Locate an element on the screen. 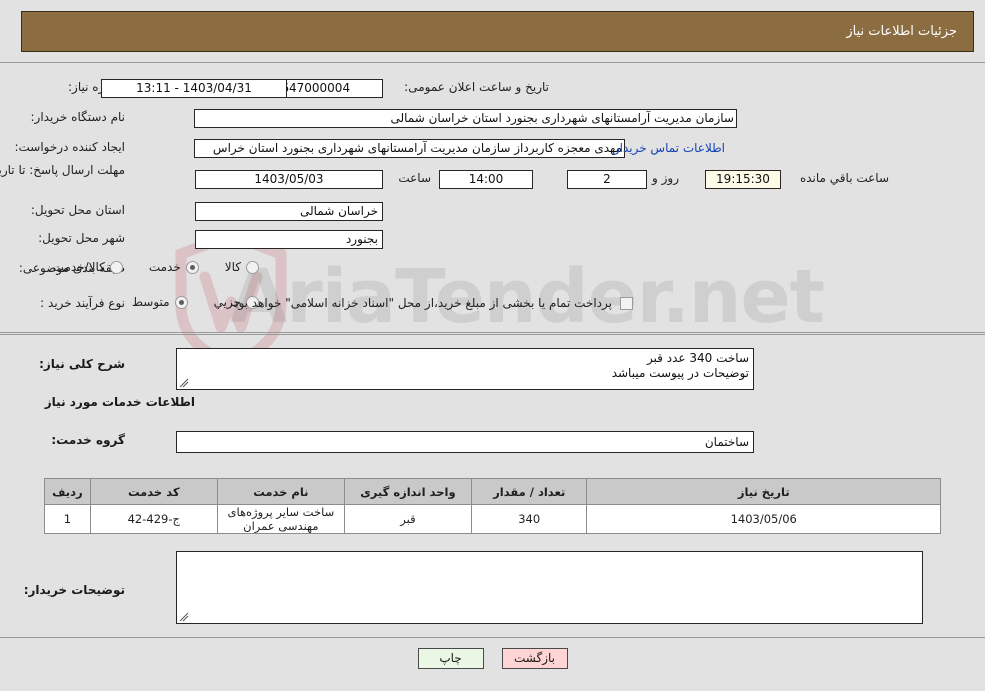 The image size is (985, 691). city-label: شهر محل تحویل: is located at coordinates (81, 238).